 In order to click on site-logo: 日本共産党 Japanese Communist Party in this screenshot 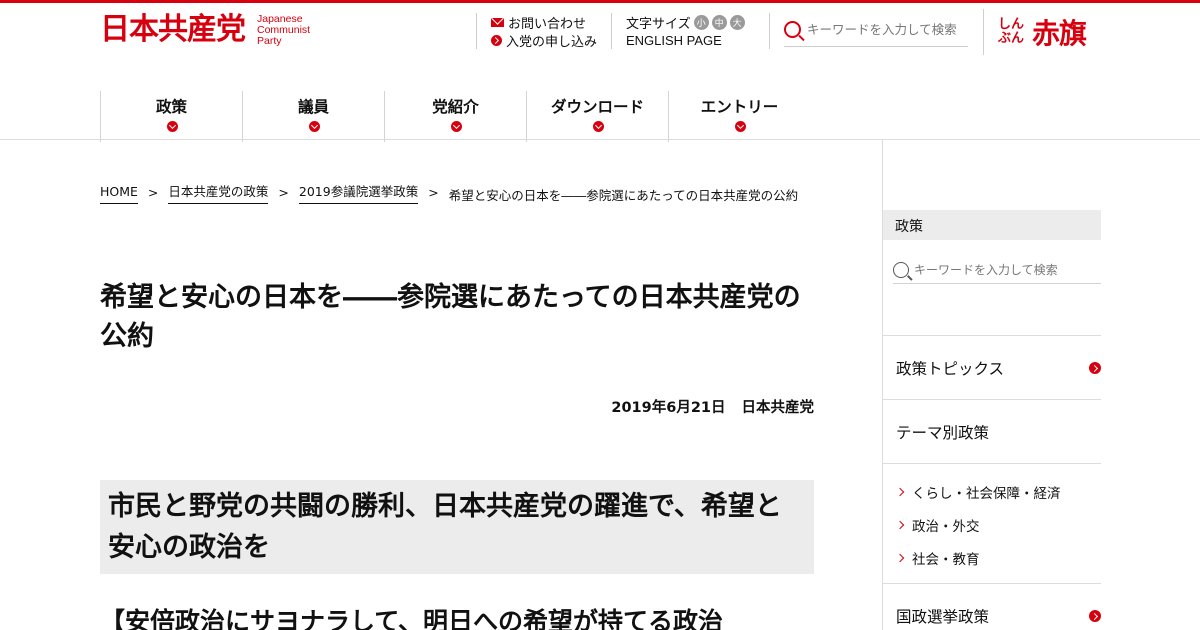, I will do `click(205, 30)`.